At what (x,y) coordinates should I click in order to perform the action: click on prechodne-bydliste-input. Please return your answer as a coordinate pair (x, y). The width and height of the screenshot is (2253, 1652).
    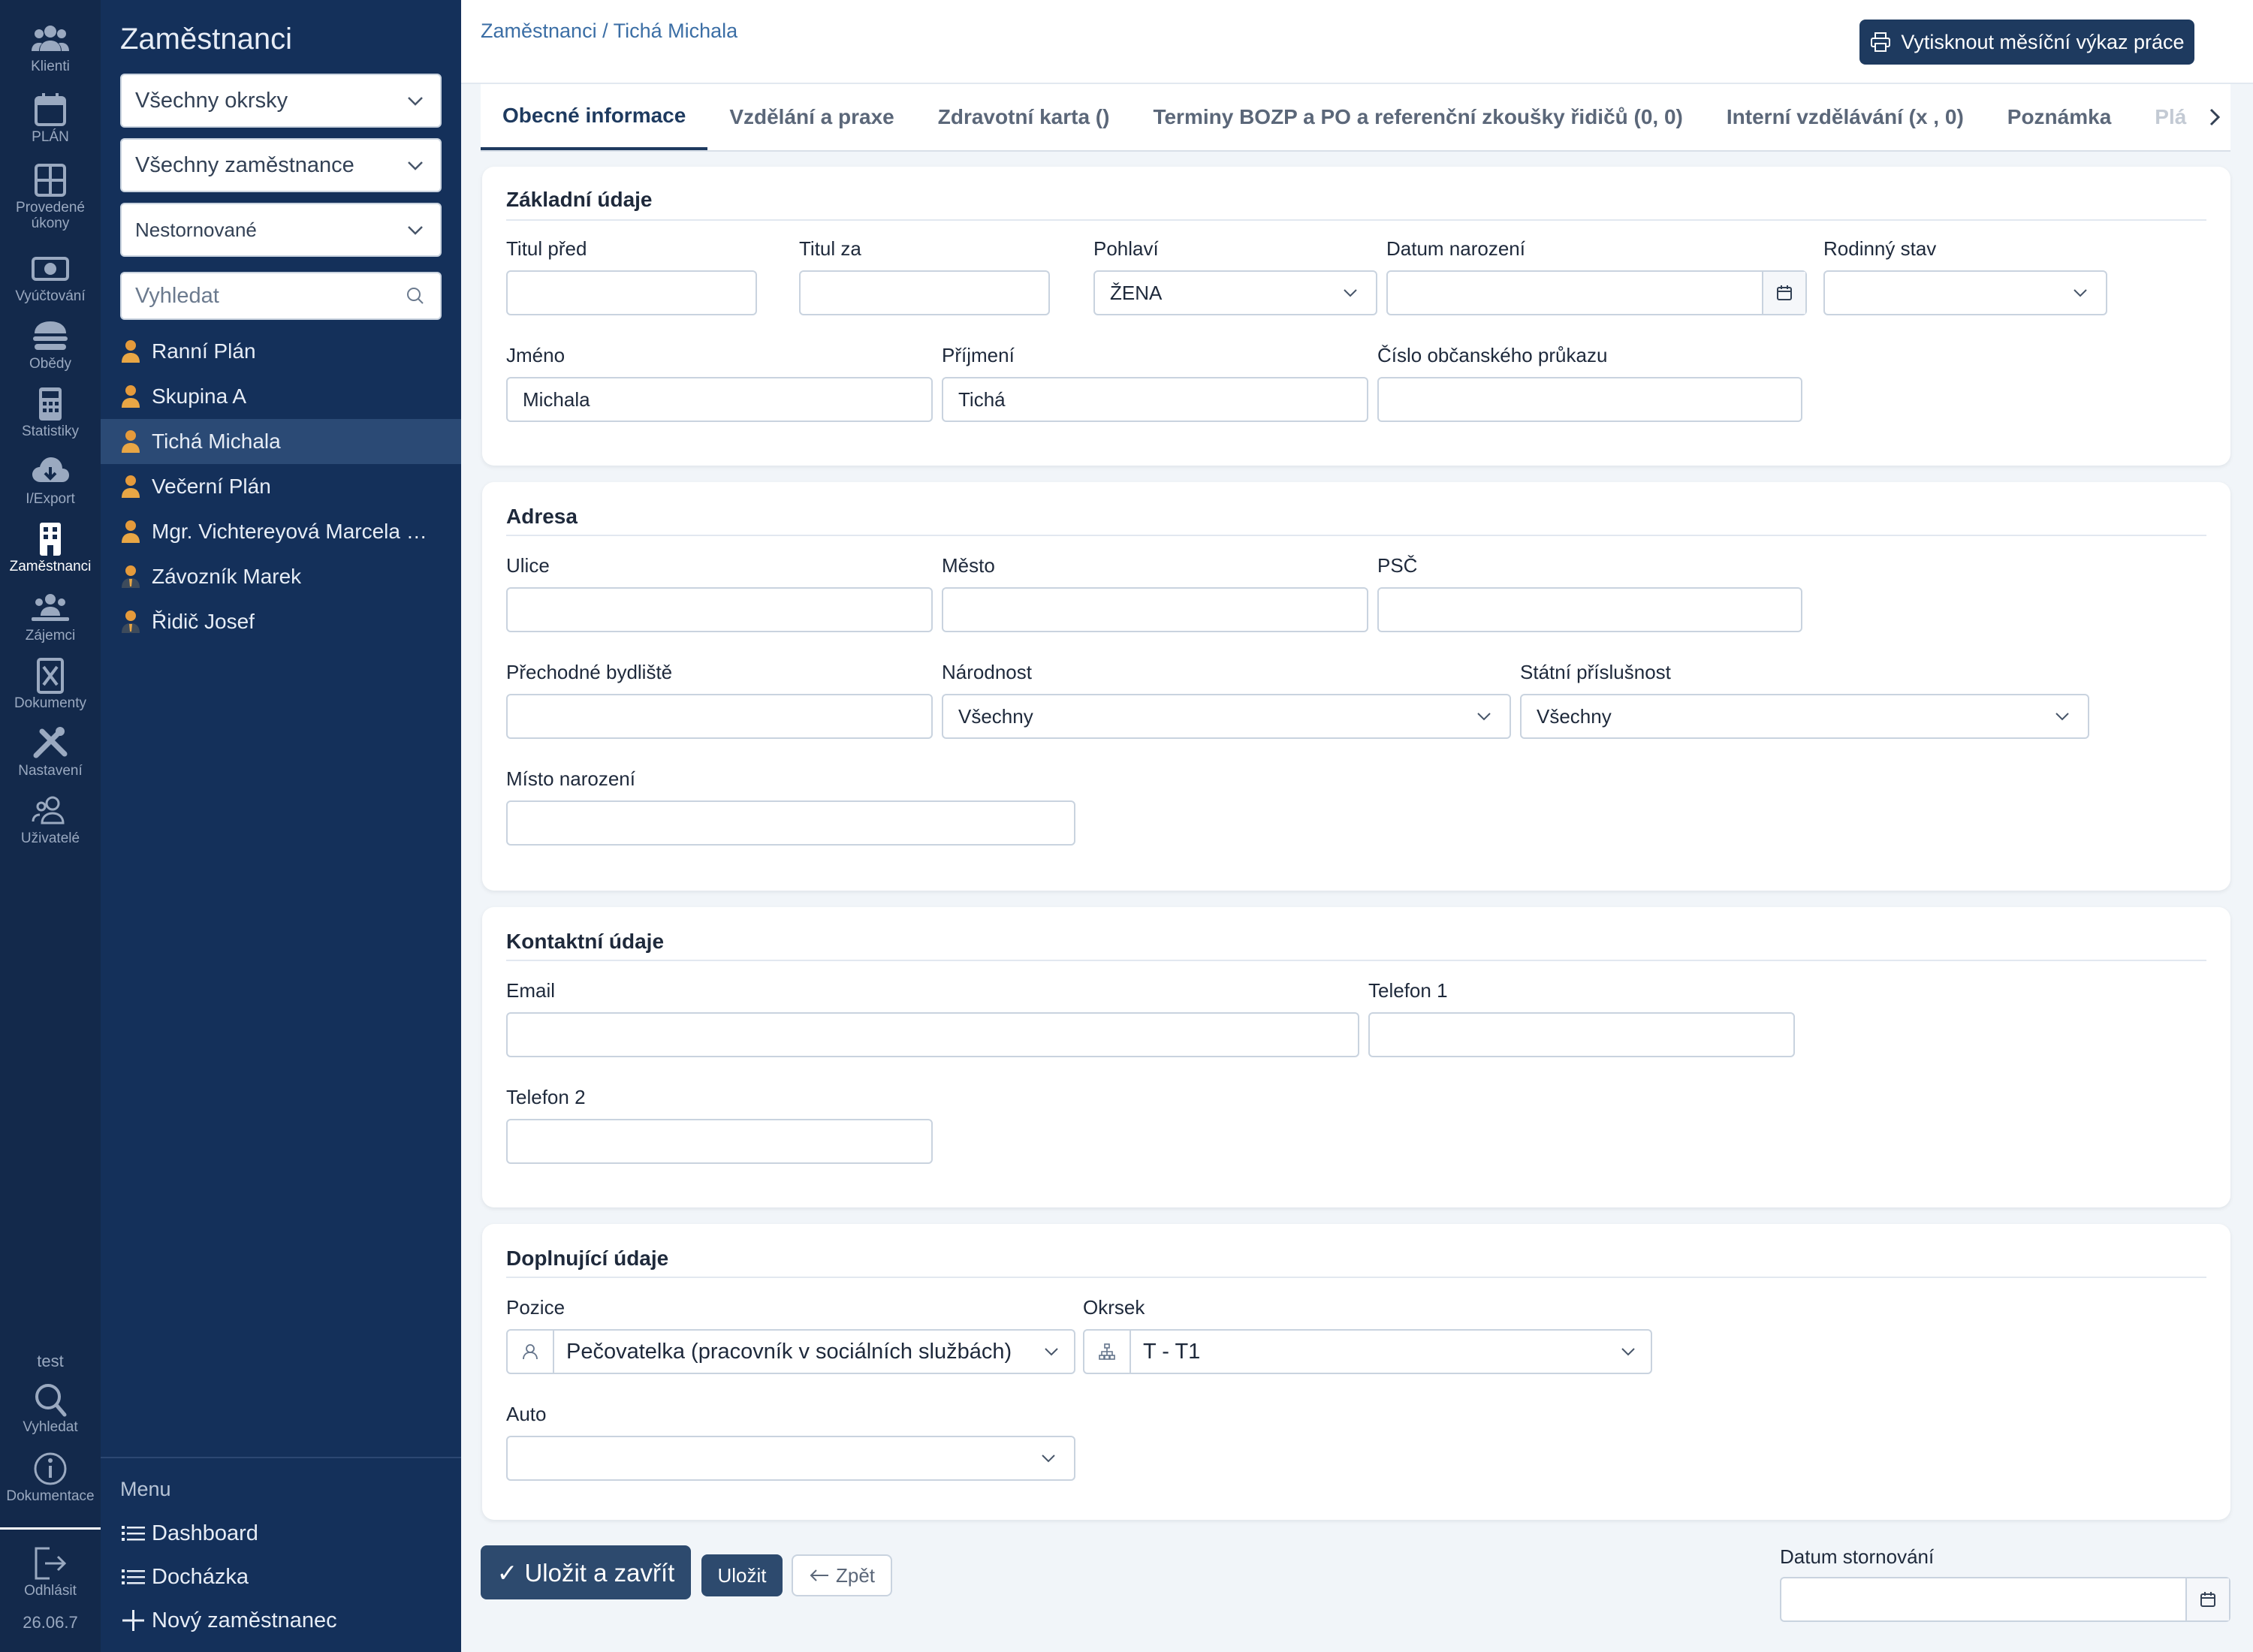
    Looking at the image, I should click on (719, 716).